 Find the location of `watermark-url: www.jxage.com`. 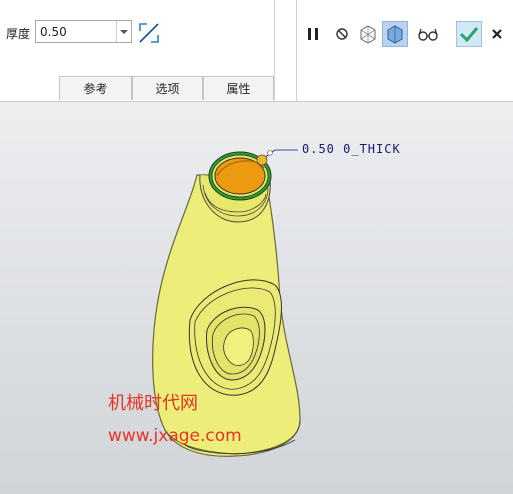

watermark-url: www.jxage.com is located at coordinates (175, 436).